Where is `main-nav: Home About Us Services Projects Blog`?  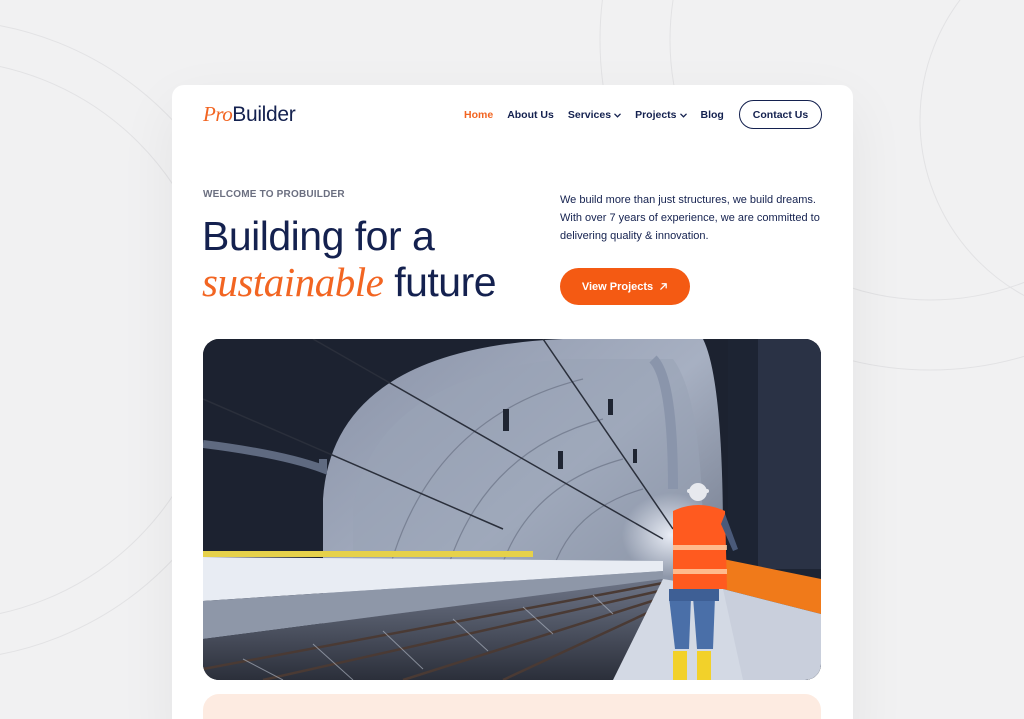
main-nav: Home About Us Services Projects Blog is located at coordinates (594, 115).